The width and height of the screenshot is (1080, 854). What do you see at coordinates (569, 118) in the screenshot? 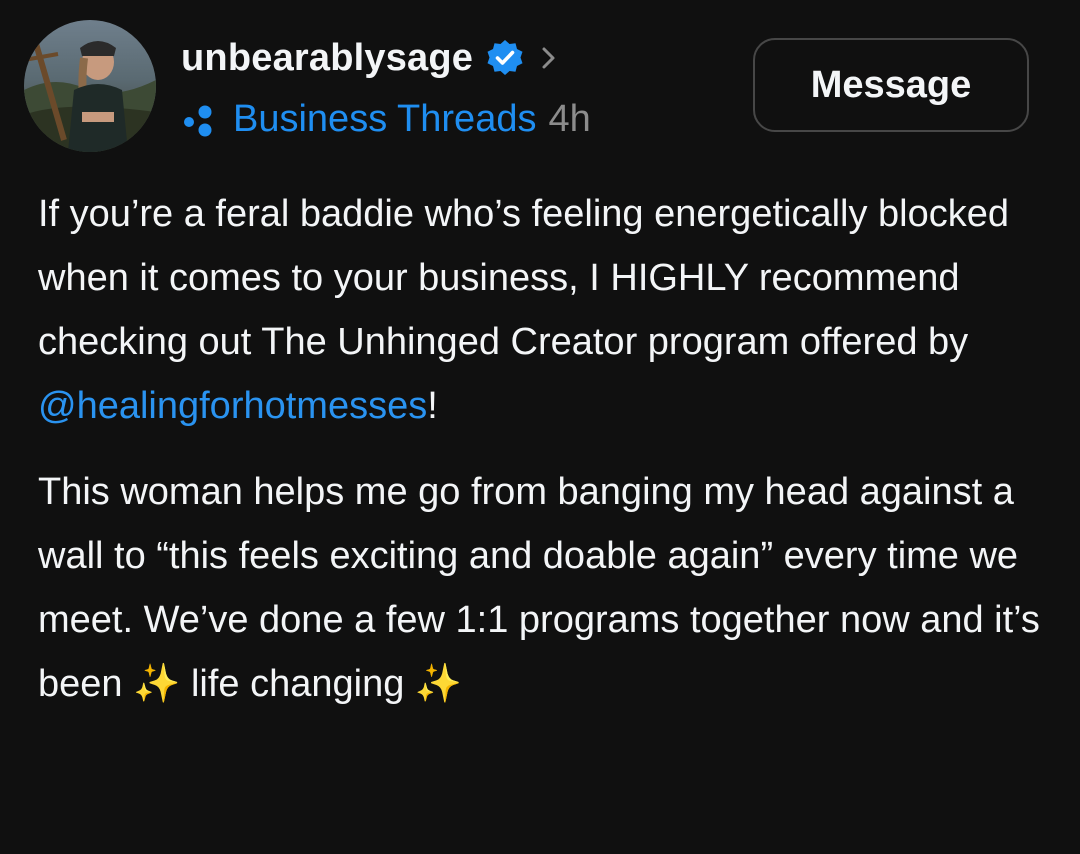
I see `timestamp: 4h` at bounding box center [569, 118].